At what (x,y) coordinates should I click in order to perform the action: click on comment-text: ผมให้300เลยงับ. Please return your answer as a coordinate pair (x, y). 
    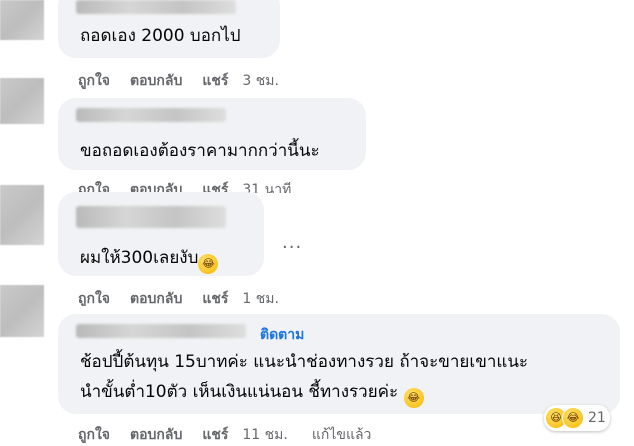
    Looking at the image, I should click on (139, 258).